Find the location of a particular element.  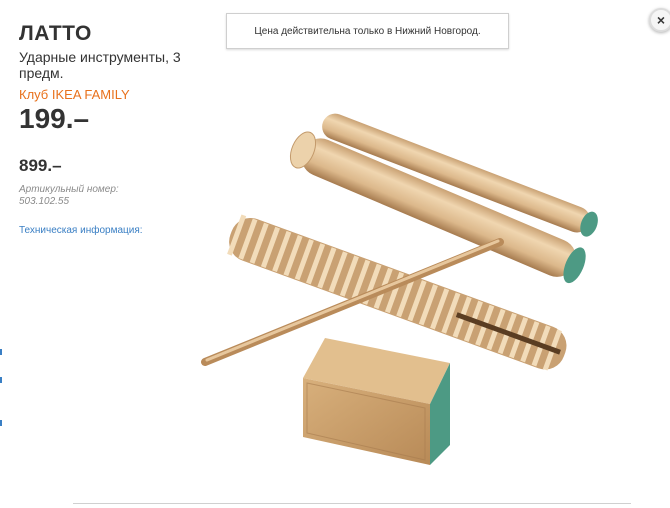

technical-info-link: Техническая информация: is located at coordinates (114, 230).